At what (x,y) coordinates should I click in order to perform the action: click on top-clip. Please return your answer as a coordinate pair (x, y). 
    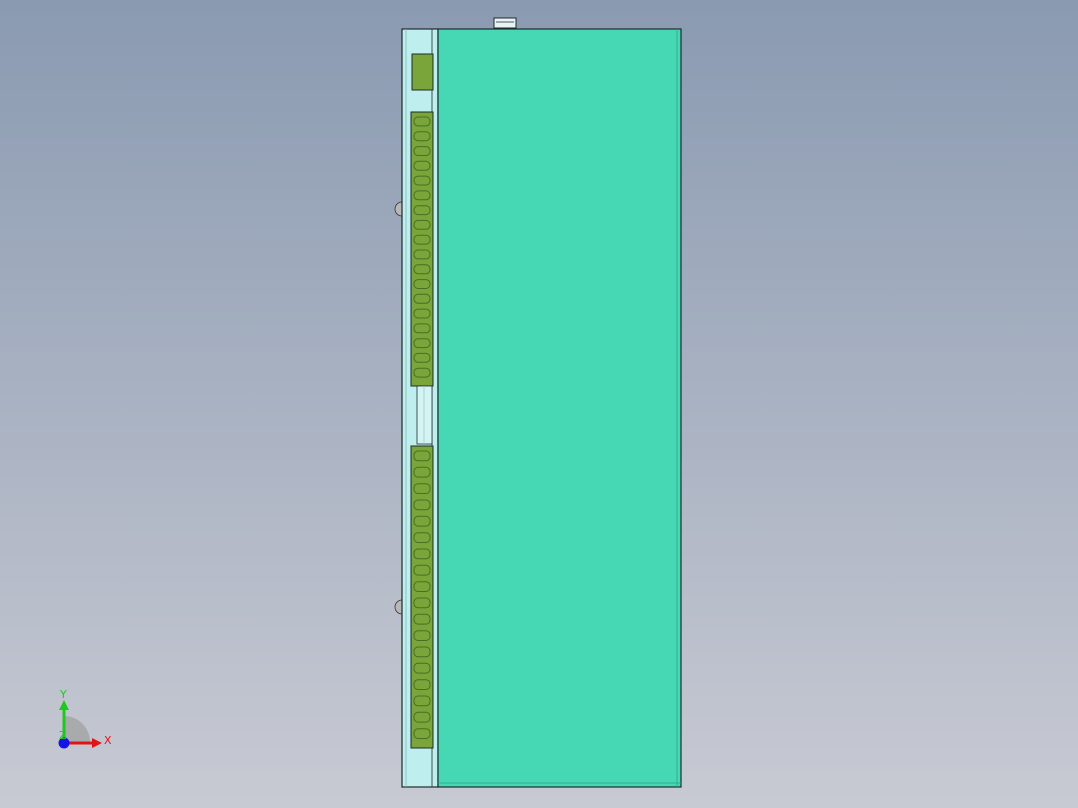
    Looking at the image, I should click on (505, 23).